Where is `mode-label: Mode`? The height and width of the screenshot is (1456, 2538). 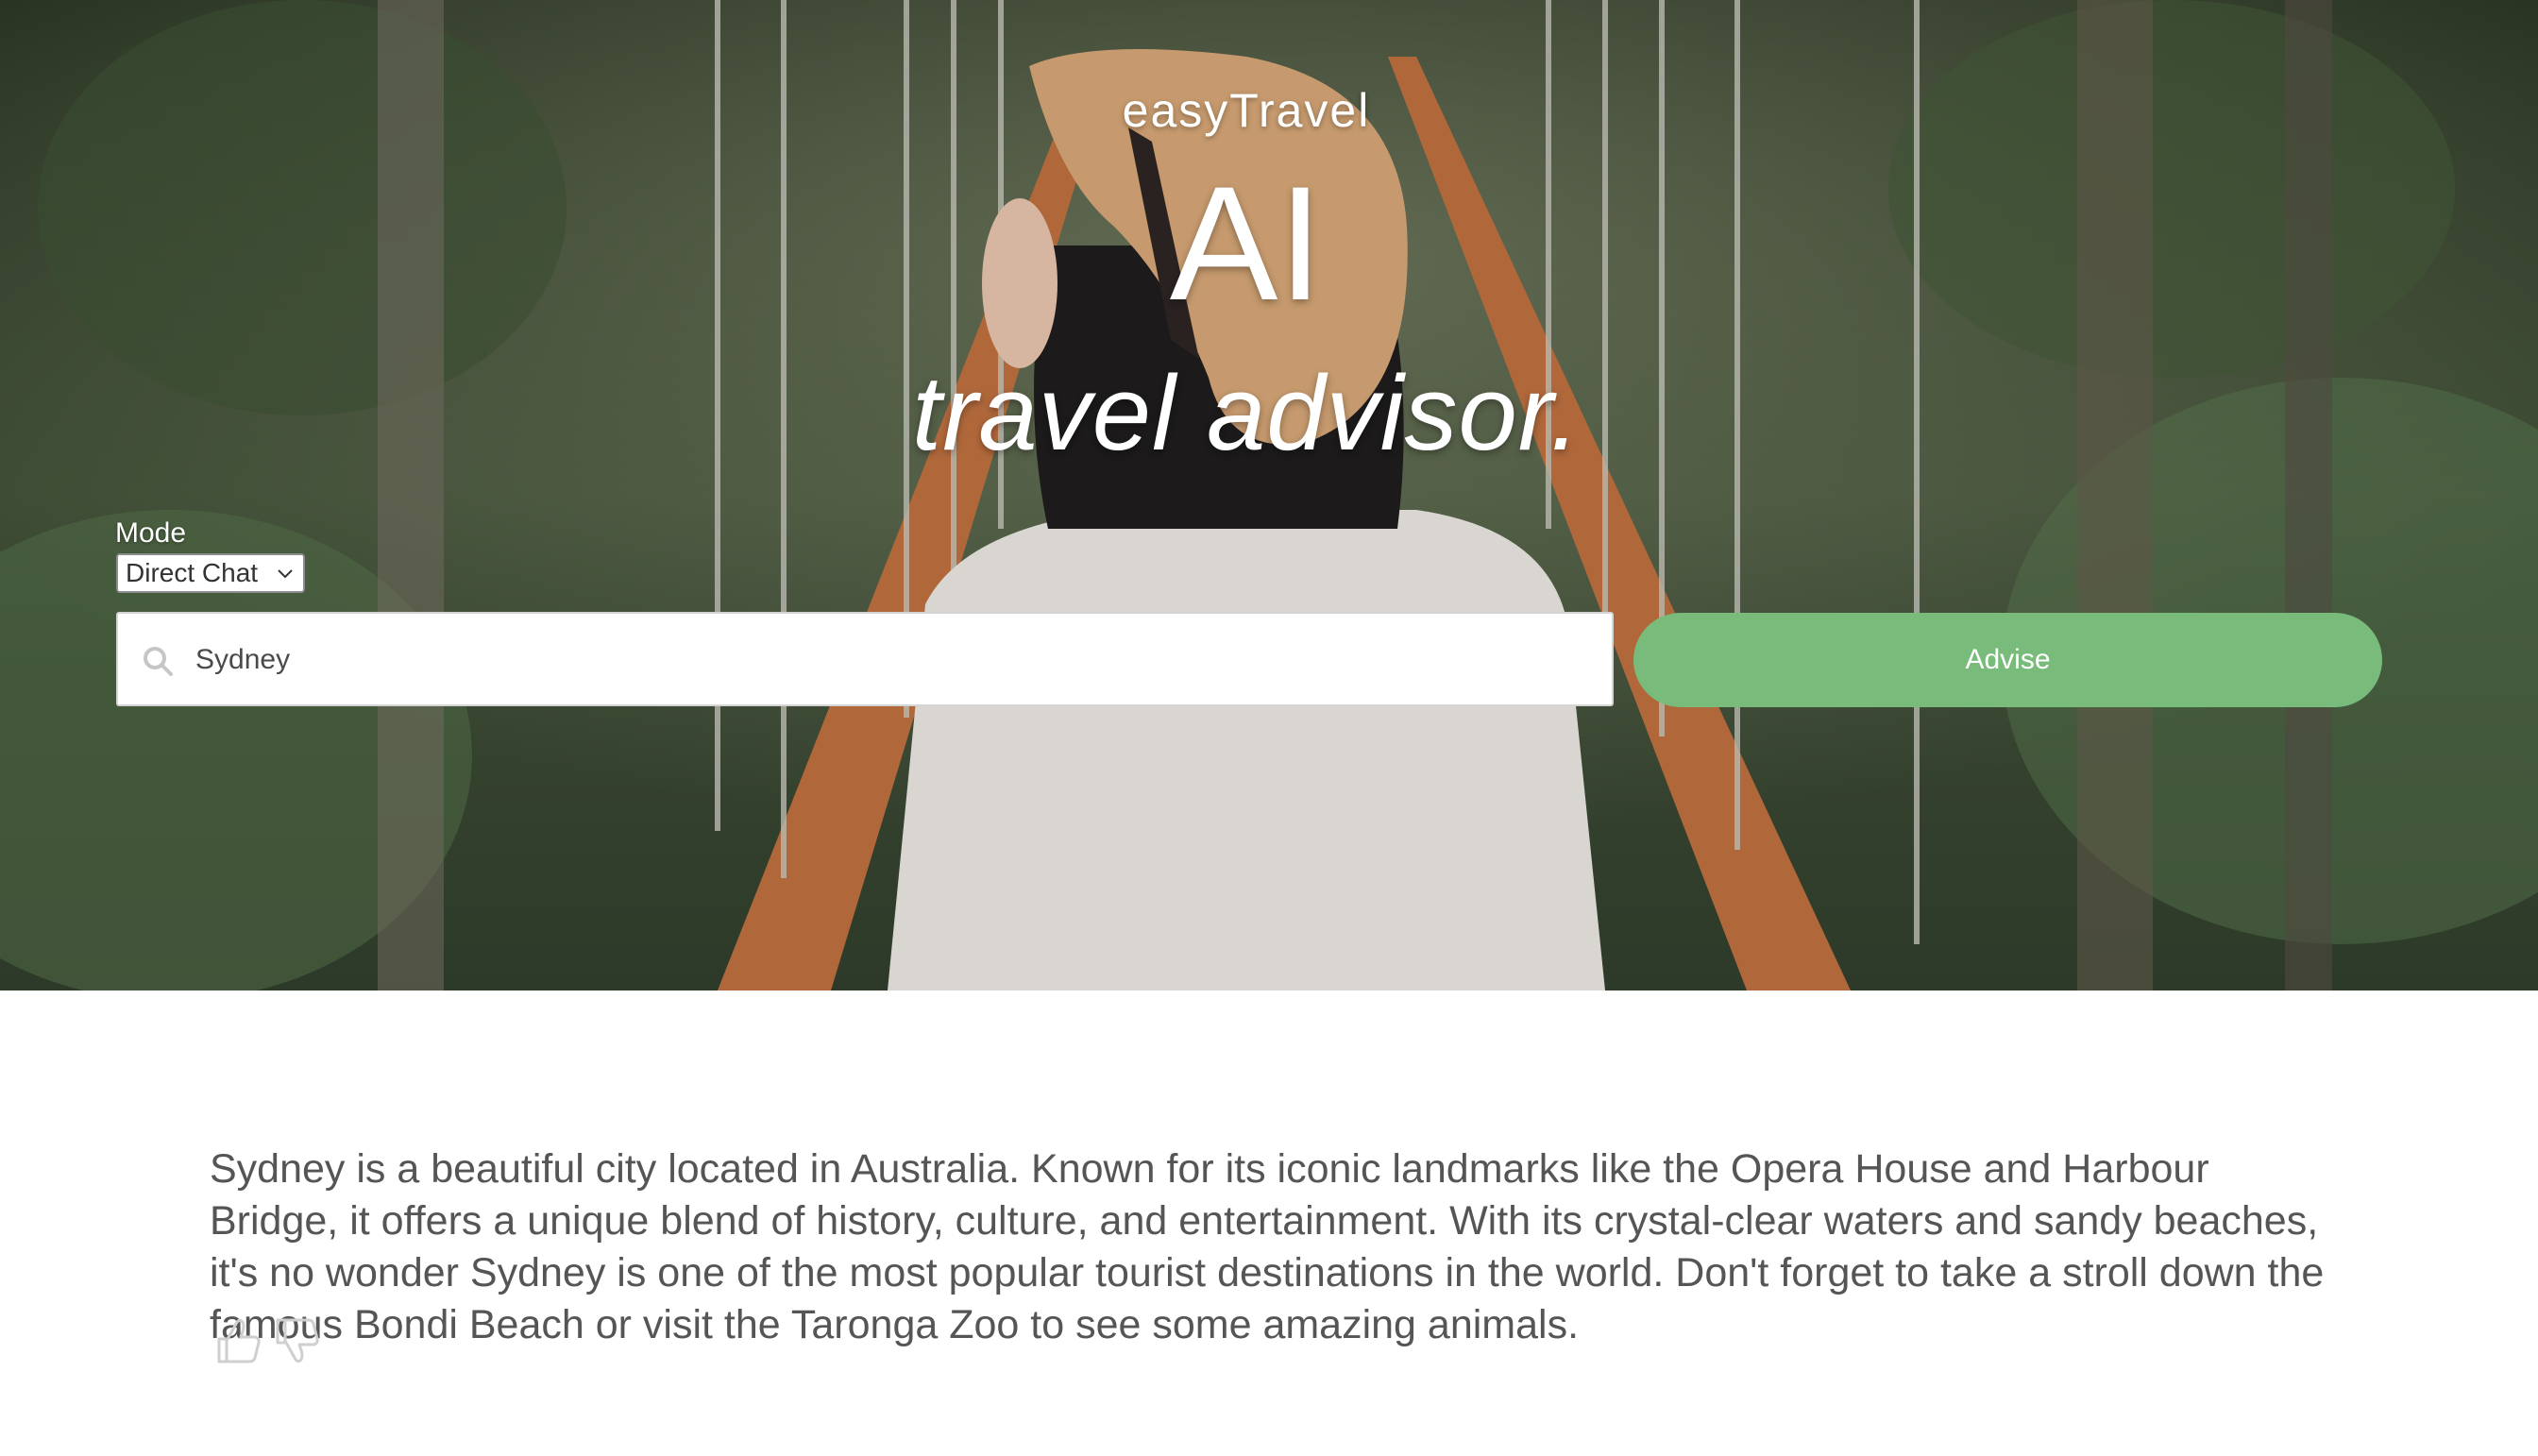
mode-label: Mode is located at coordinates (151, 533).